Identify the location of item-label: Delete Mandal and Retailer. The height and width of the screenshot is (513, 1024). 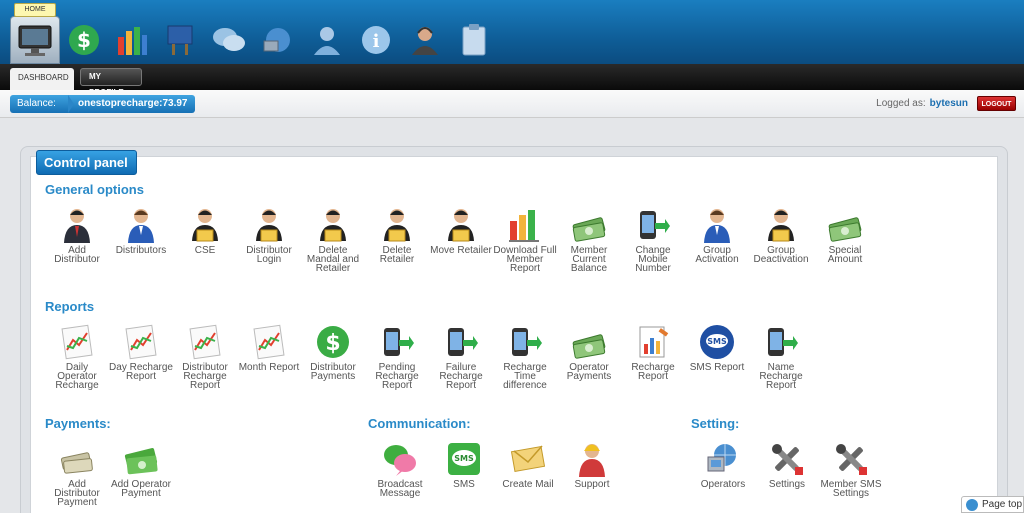
(333, 259).